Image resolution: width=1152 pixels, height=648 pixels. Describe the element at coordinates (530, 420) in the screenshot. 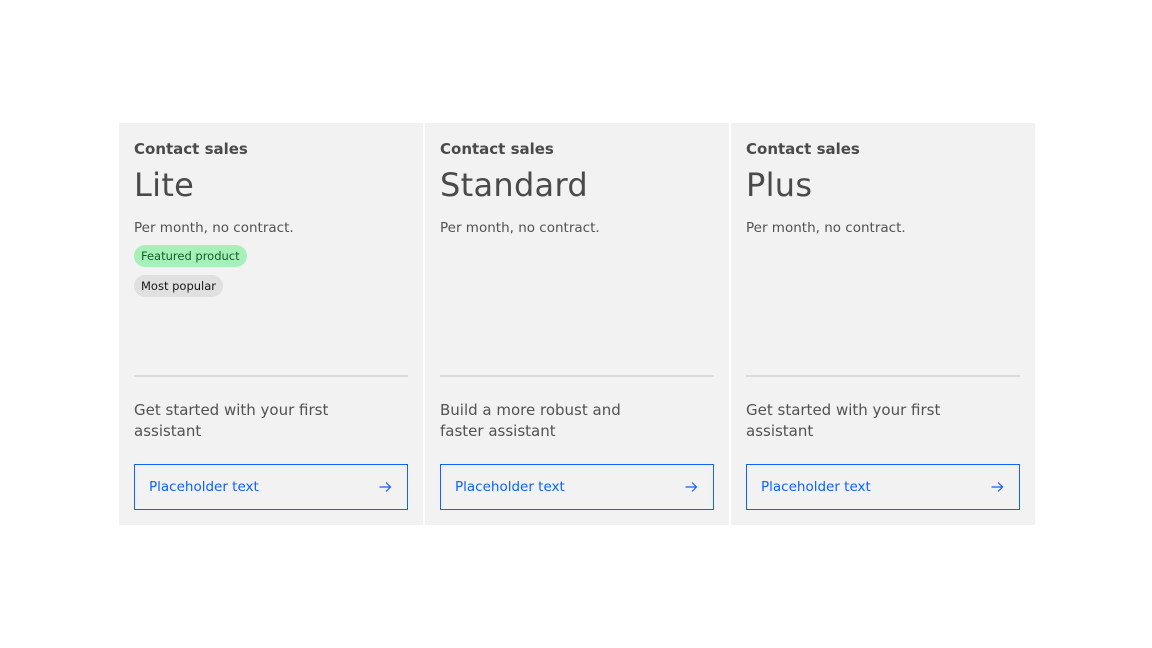

I see `plan-description: Build a more robust and faster assistant` at that location.